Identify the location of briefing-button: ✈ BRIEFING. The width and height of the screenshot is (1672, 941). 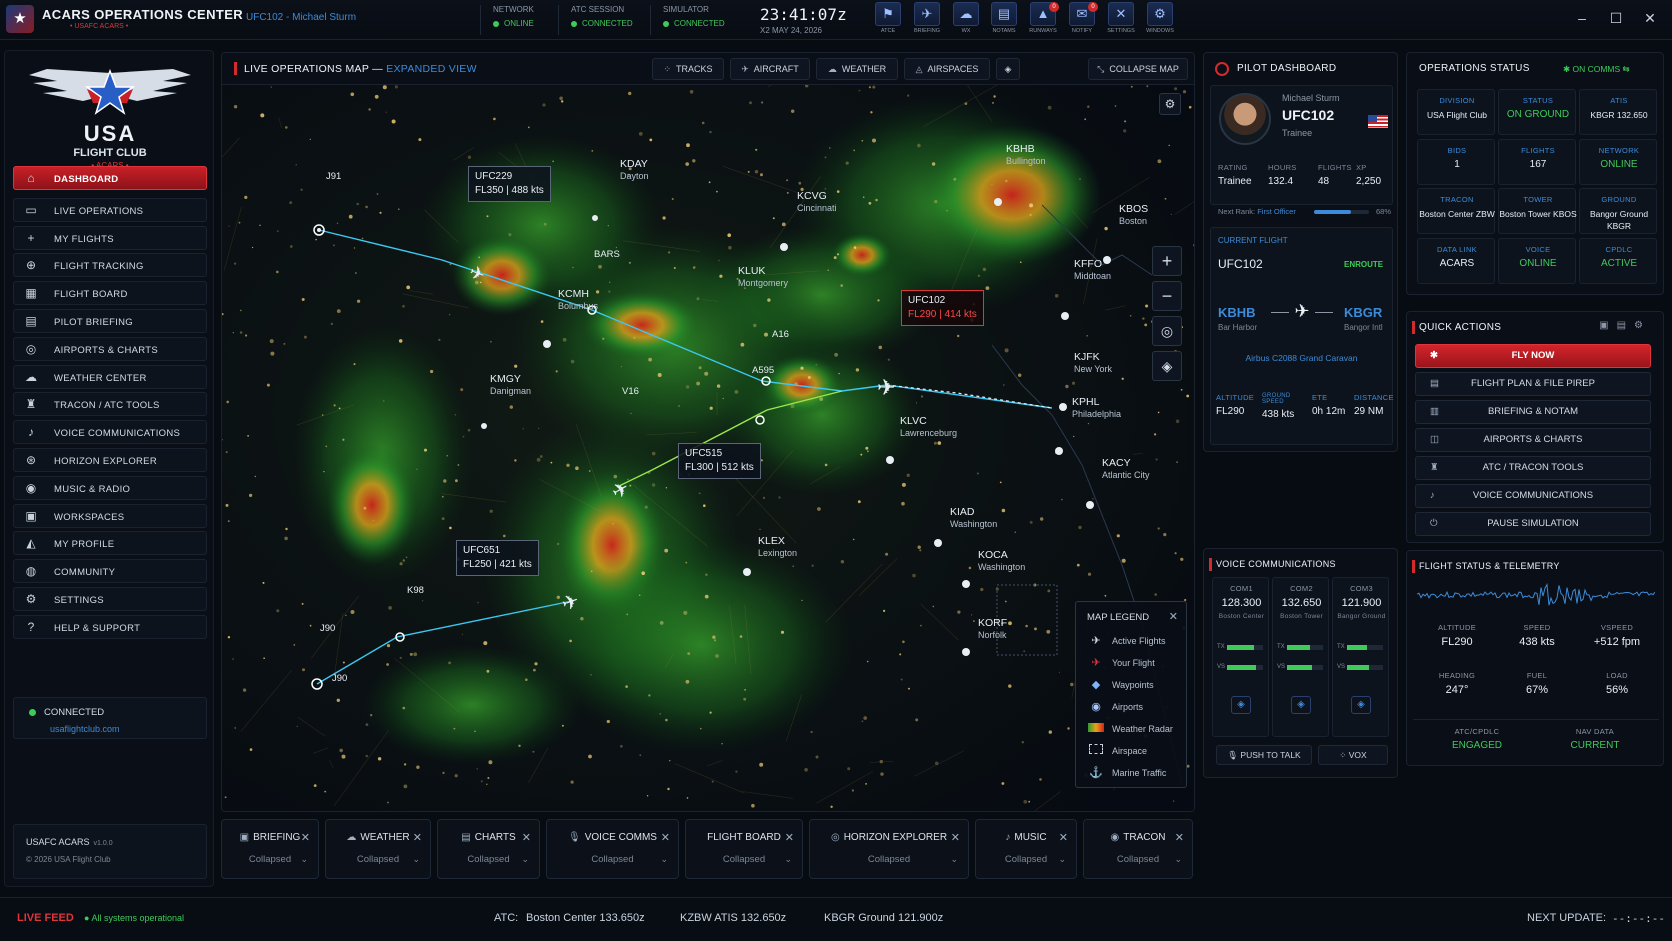
(927, 20).